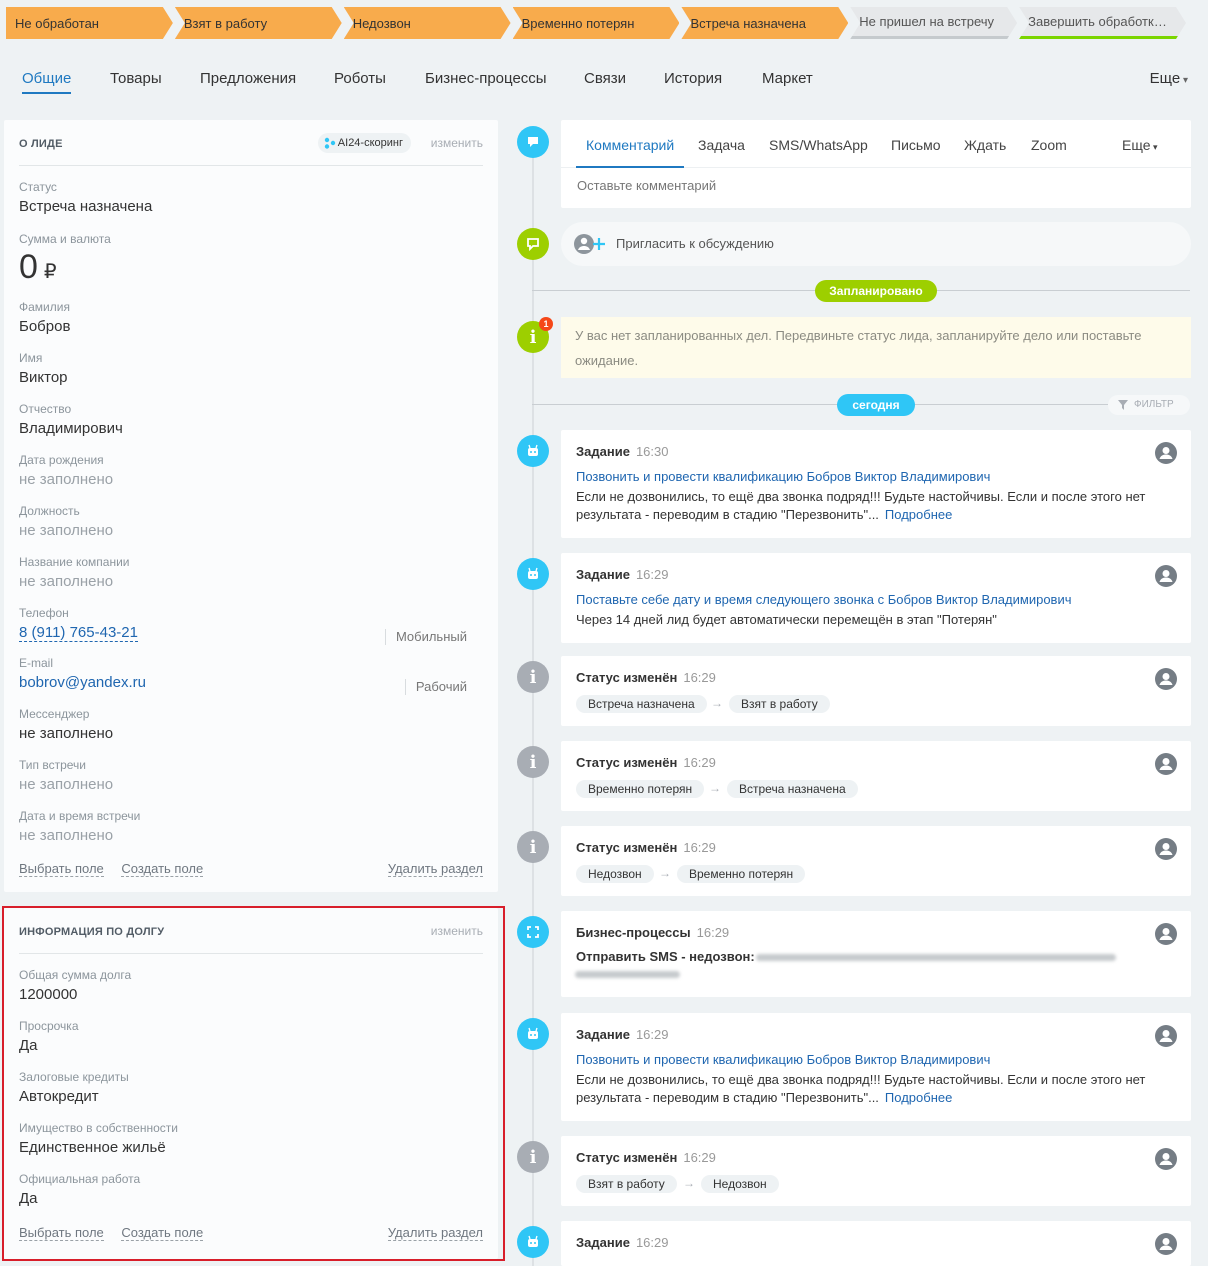  Describe the element at coordinates (933, 23) in the screenshot. I see `stage-no-show: Не пришел на встречу` at that location.